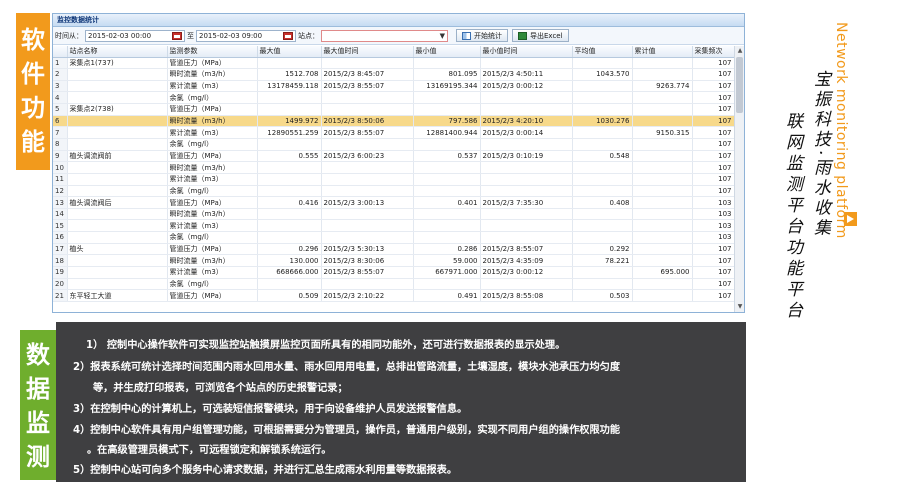 This screenshot has height=500, width=900. I want to click on table-cell: 9150.315, so click(662, 132).